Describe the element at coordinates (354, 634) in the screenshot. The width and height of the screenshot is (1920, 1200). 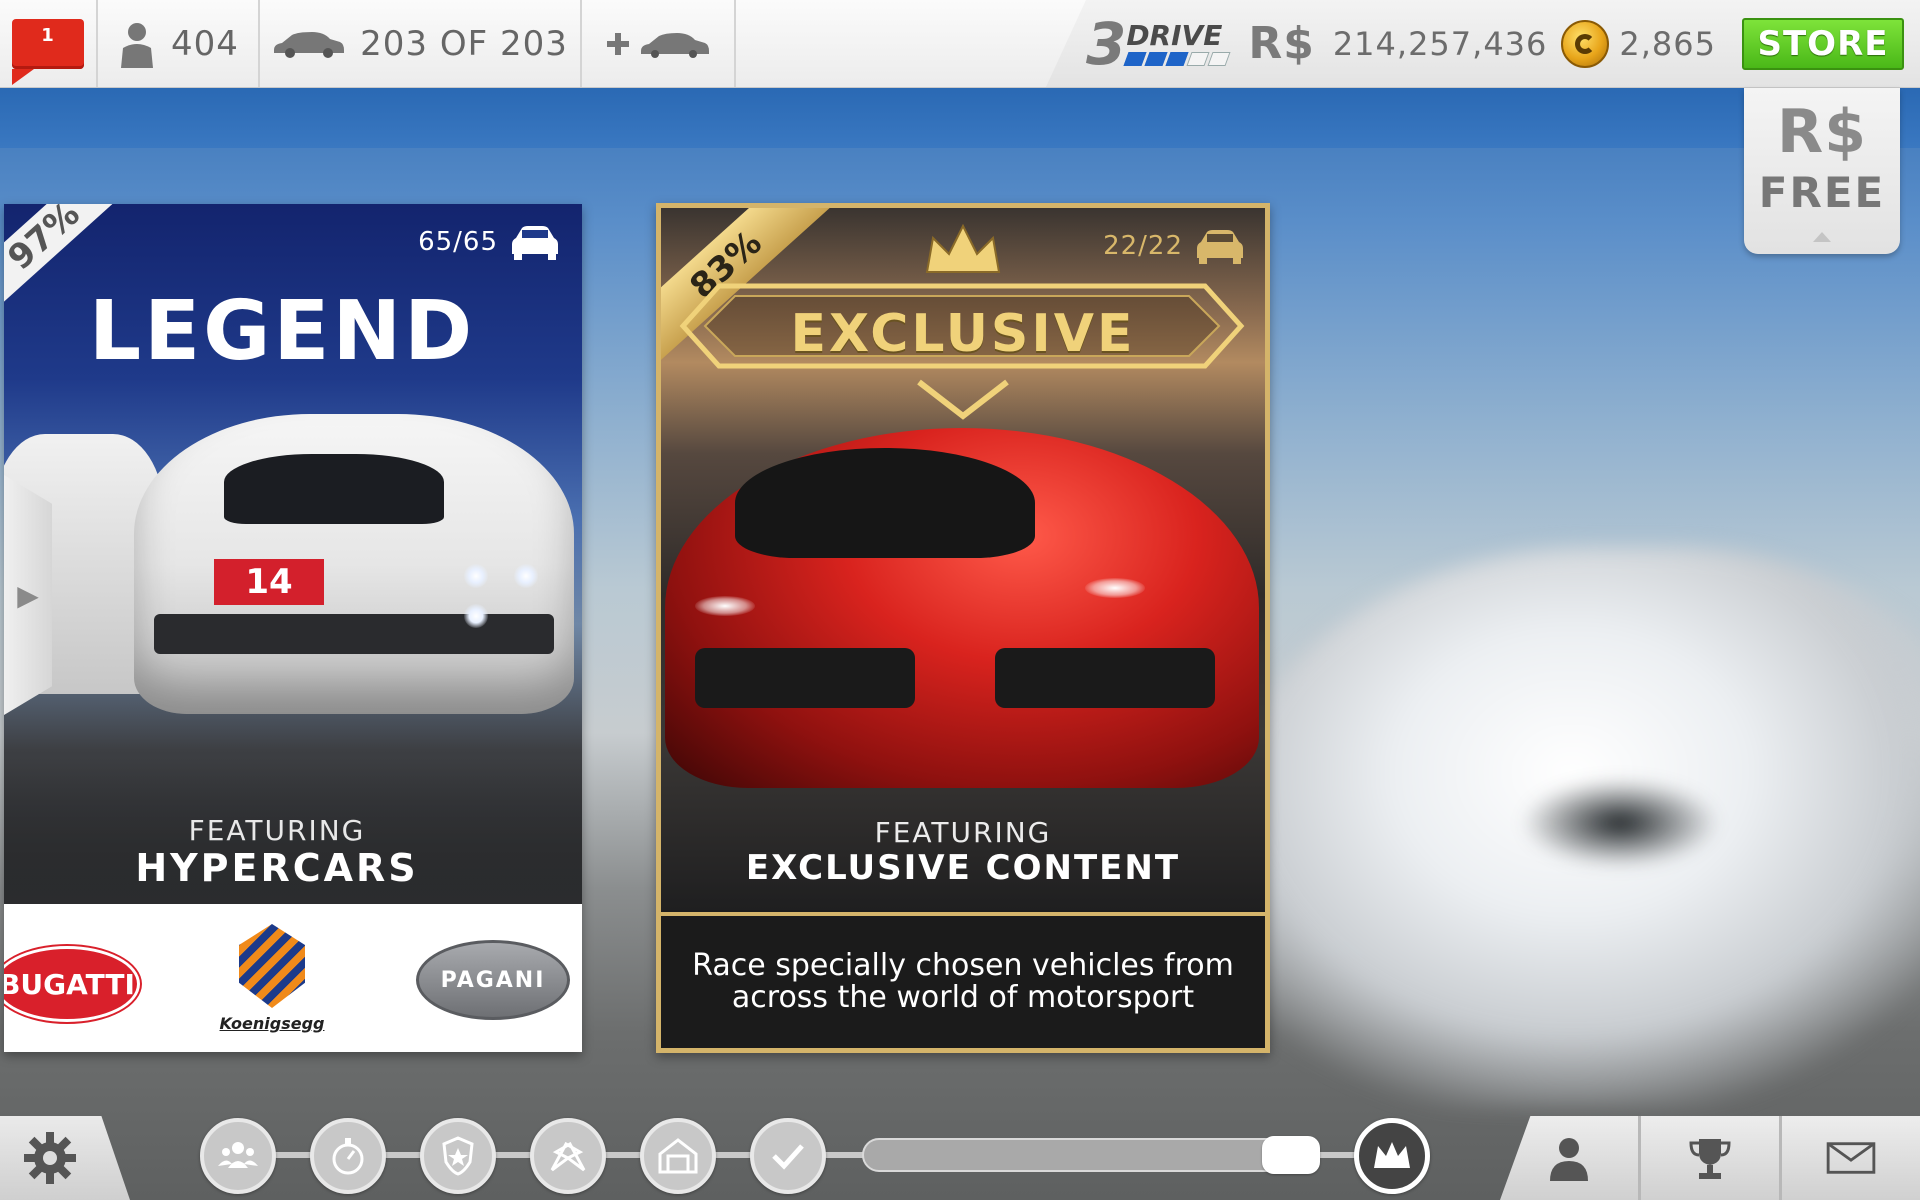
I see `car-grill` at that location.